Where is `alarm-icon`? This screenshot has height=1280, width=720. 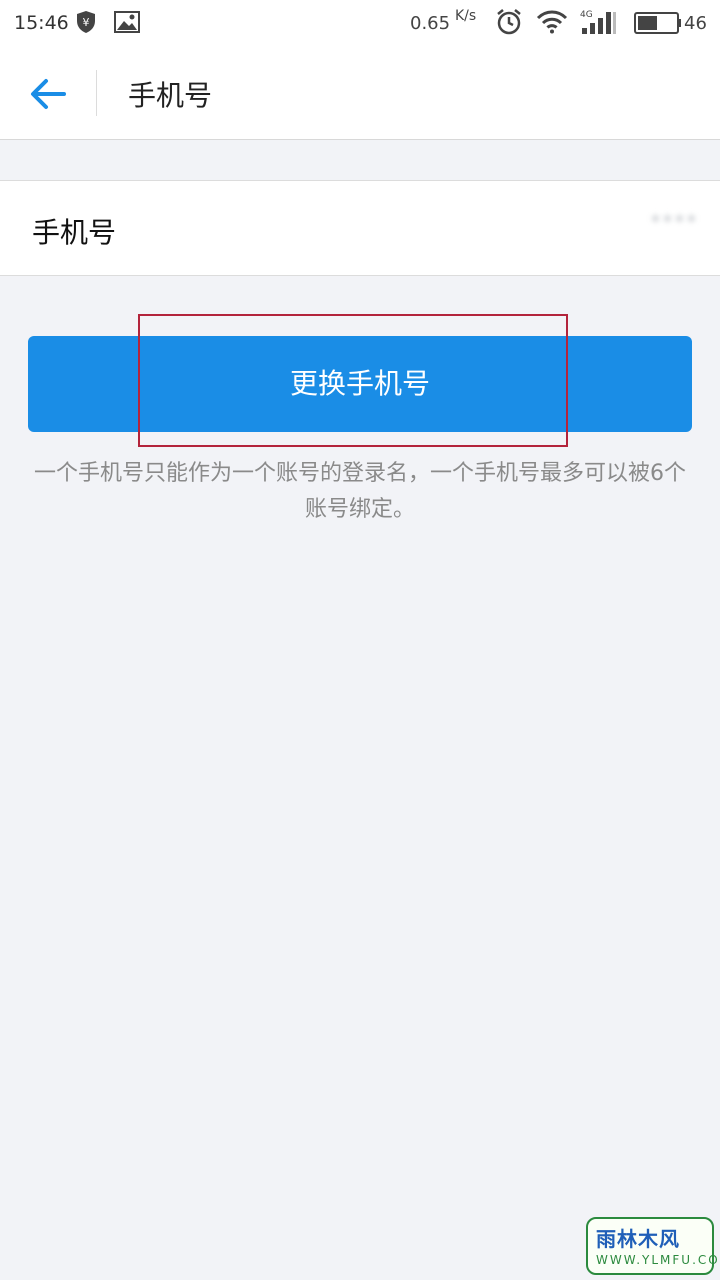 alarm-icon is located at coordinates (509, 22).